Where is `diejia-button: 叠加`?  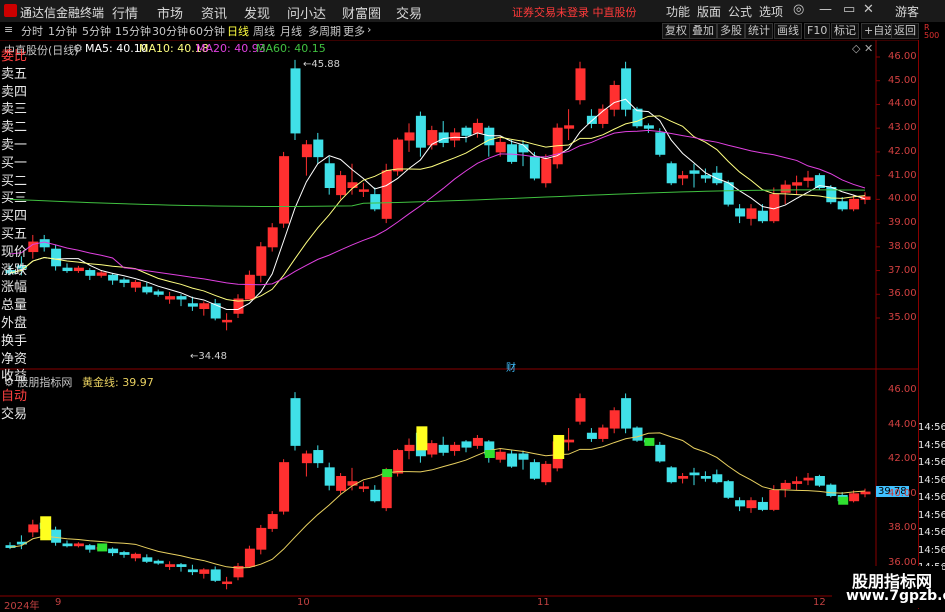
diejia-button: 叠加 is located at coordinates (703, 31).